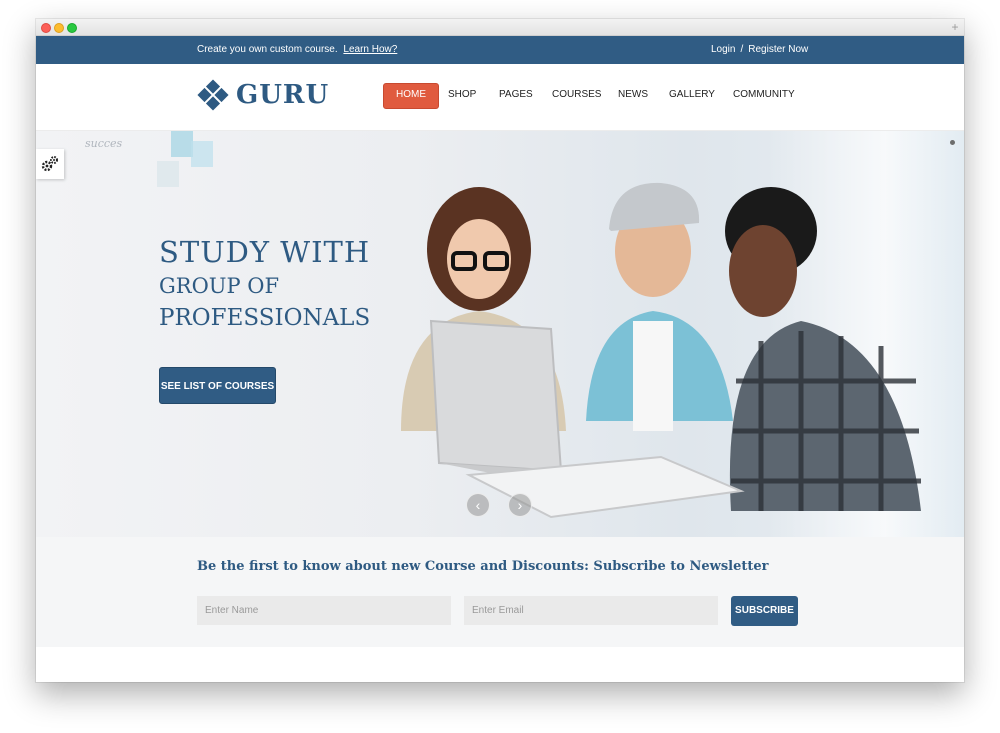  What do you see at coordinates (955, 27) in the screenshot?
I see `plus-icon: +` at bounding box center [955, 27].